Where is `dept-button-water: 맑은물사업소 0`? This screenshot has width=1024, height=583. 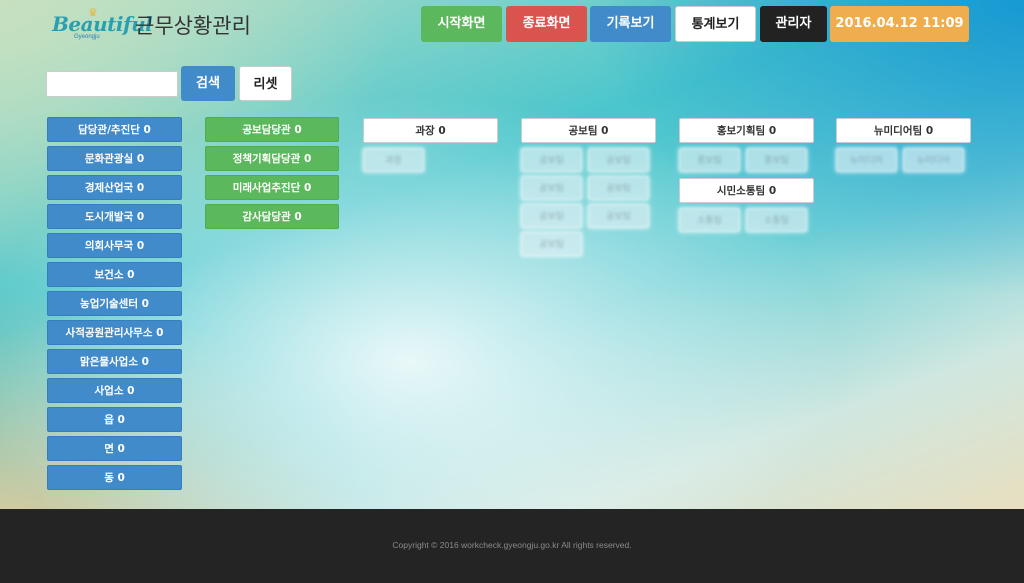 dept-button-water: 맑은물사업소 0 is located at coordinates (114, 361).